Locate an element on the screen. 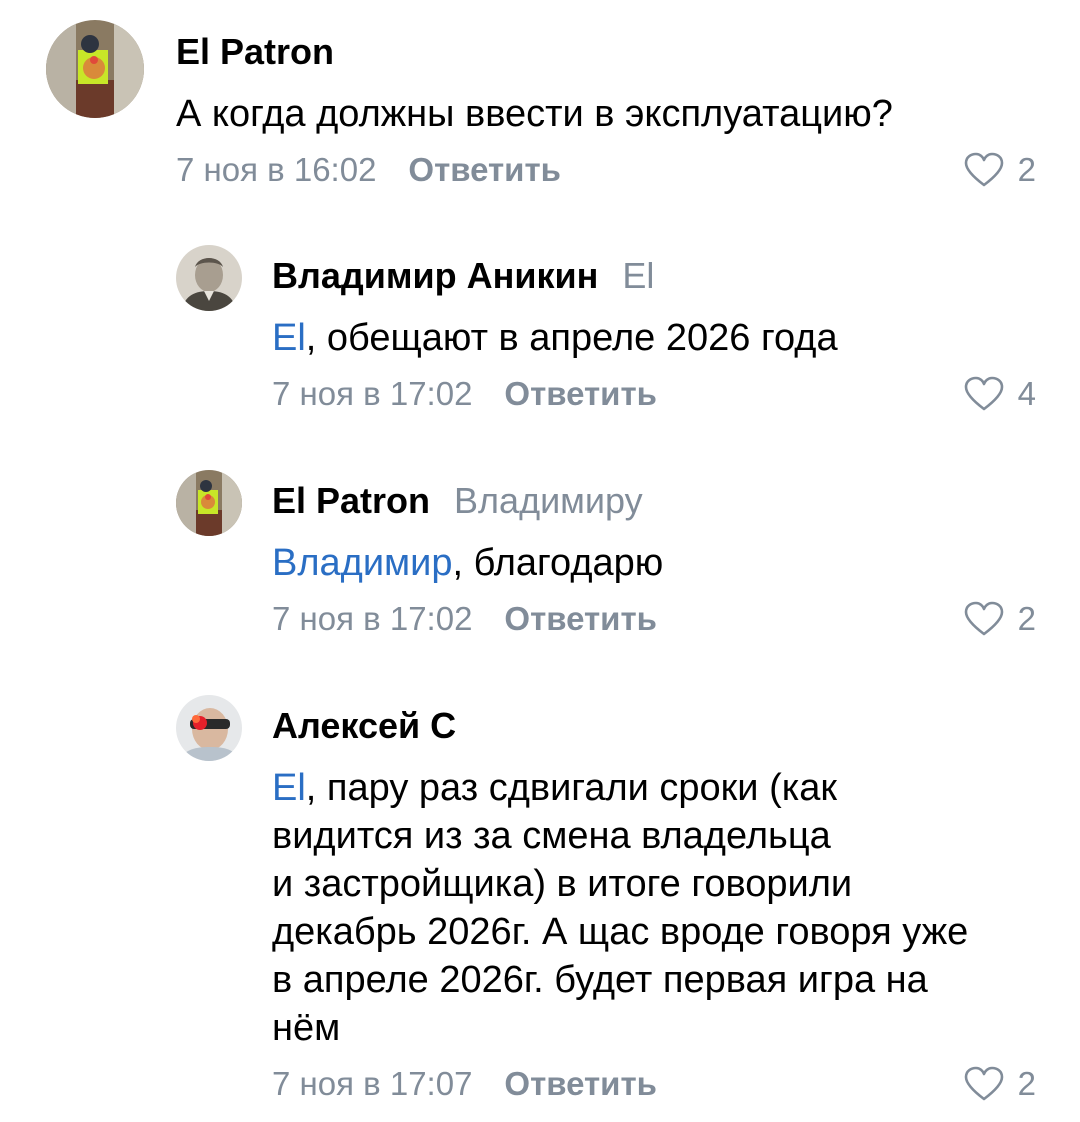  comment-body: А когда должны ввести в эксплуатацию? is located at coordinates (534, 114).